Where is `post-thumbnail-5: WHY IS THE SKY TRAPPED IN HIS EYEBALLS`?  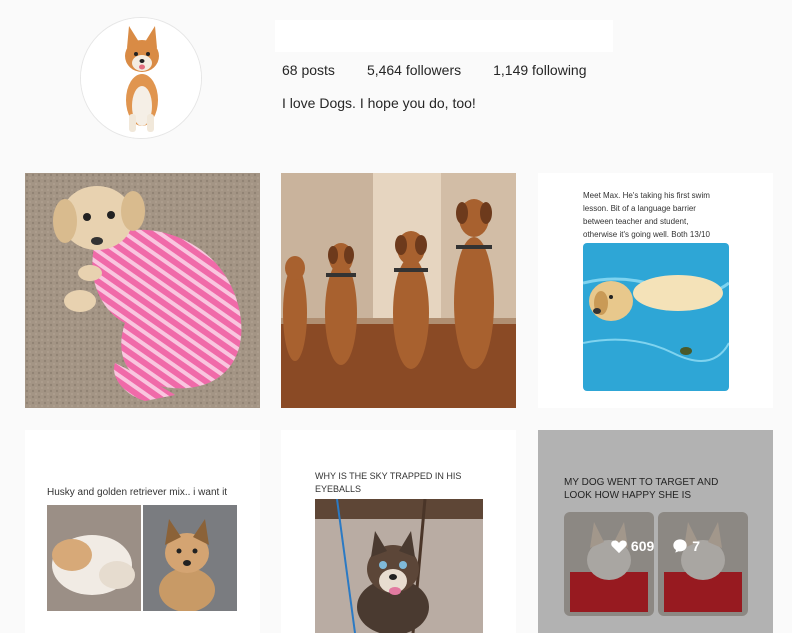
post-thumbnail-5: WHY IS THE SKY TRAPPED IN HIS EYEBALLS is located at coordinates (398, 531).